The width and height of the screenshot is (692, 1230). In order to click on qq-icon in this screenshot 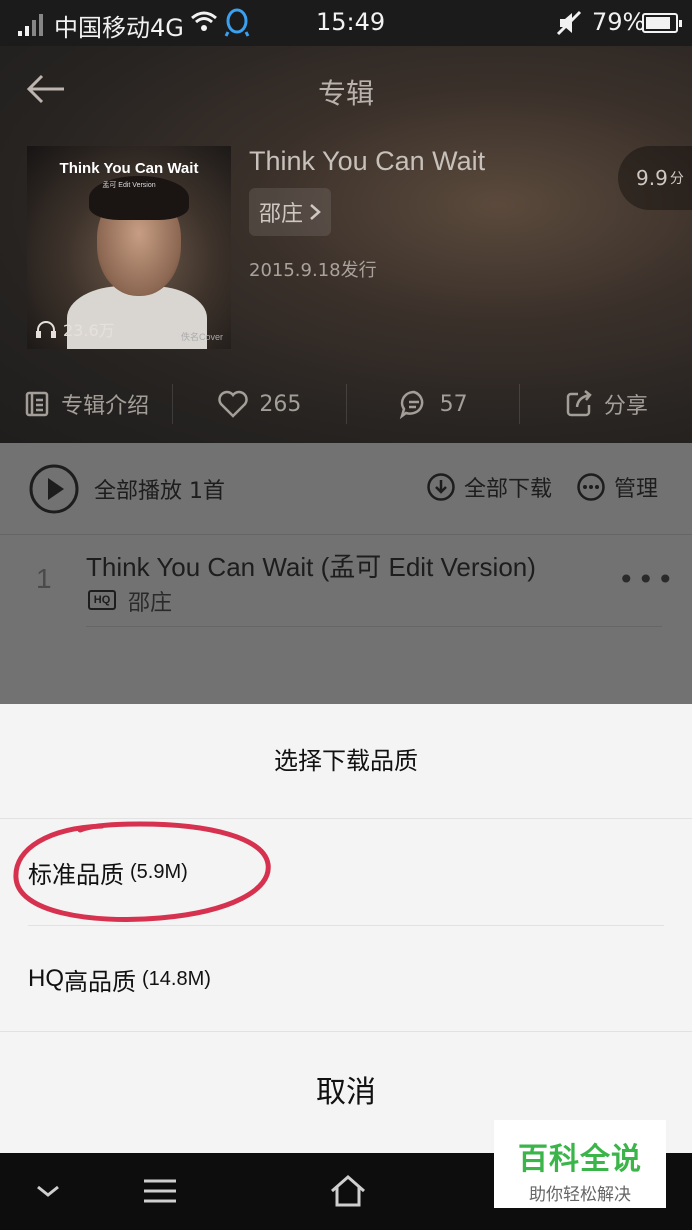, I will do `click(237, 22)`.